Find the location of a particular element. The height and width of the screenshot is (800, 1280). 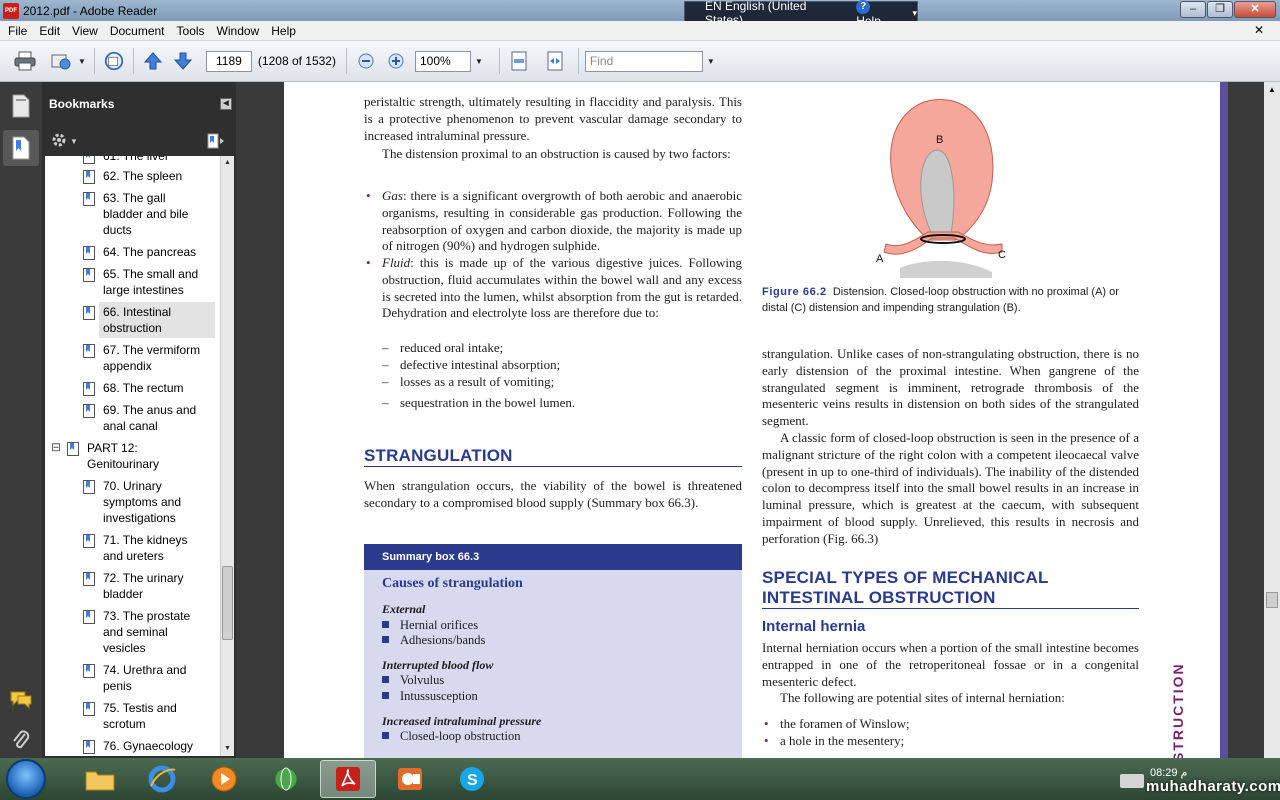

fit-page-icon is located at coordinates (519, 61).